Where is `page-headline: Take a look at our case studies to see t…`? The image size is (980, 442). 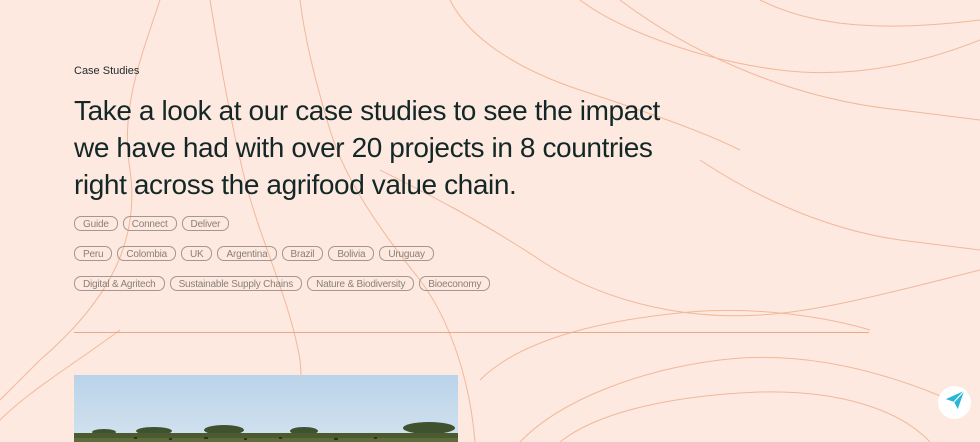 page-headline: Take a look at our case studies to see t… is located at coordinates (367, 147).